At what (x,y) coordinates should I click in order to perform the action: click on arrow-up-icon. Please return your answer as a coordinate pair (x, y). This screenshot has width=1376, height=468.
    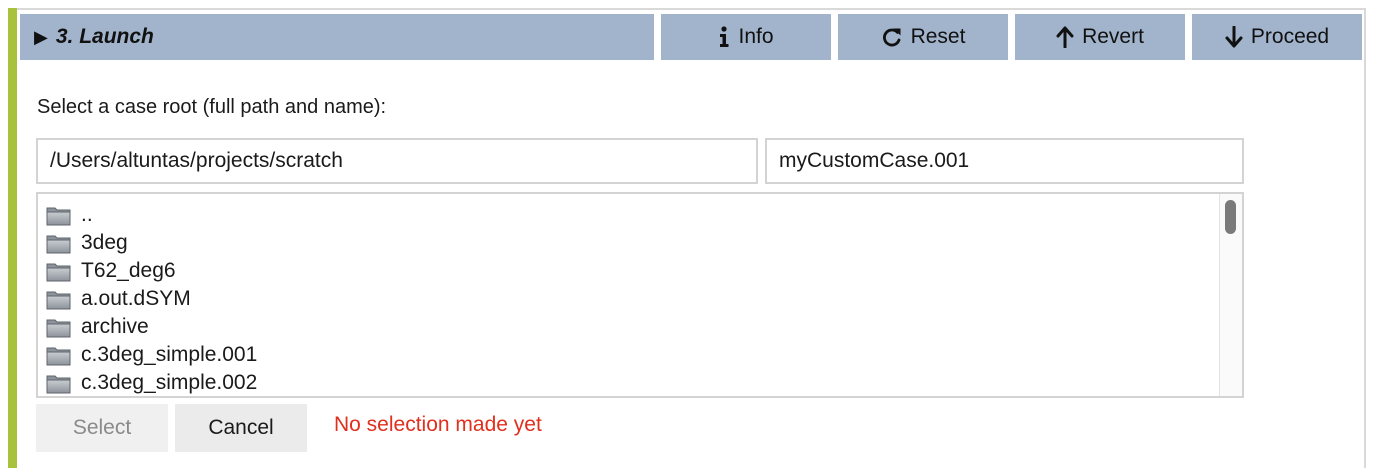
    Looking at the image, I should click on (1065, 37).